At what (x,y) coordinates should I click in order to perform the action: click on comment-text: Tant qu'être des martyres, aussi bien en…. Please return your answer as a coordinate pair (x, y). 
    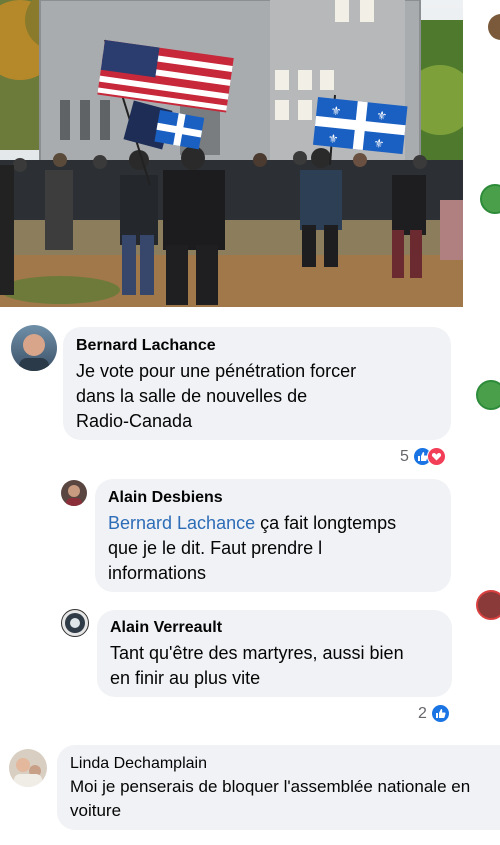
    Looking at the image, I should click on (257, 666).